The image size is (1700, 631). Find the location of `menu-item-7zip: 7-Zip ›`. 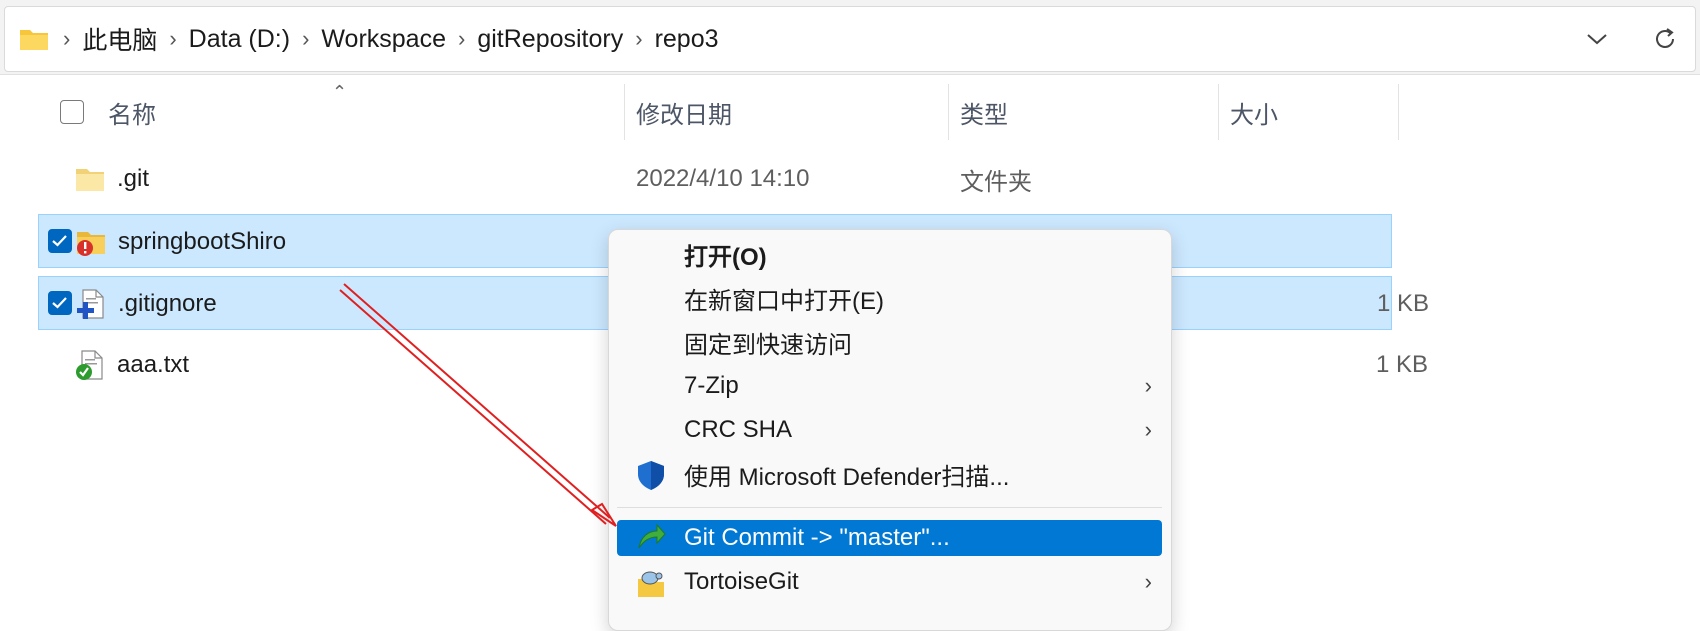

menu-item-7zip: 7-Zip › is located at coordinates (889, 386).